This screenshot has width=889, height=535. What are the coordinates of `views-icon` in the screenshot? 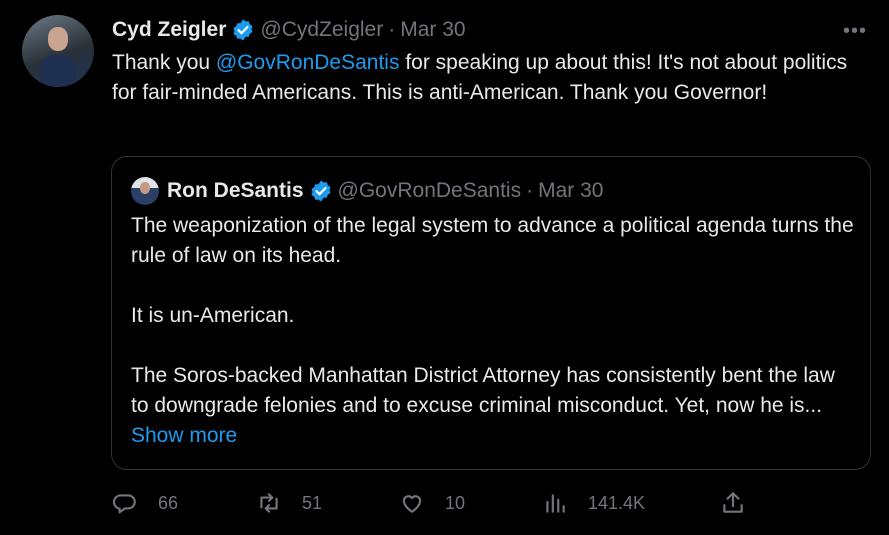 It's located at (555, 503).